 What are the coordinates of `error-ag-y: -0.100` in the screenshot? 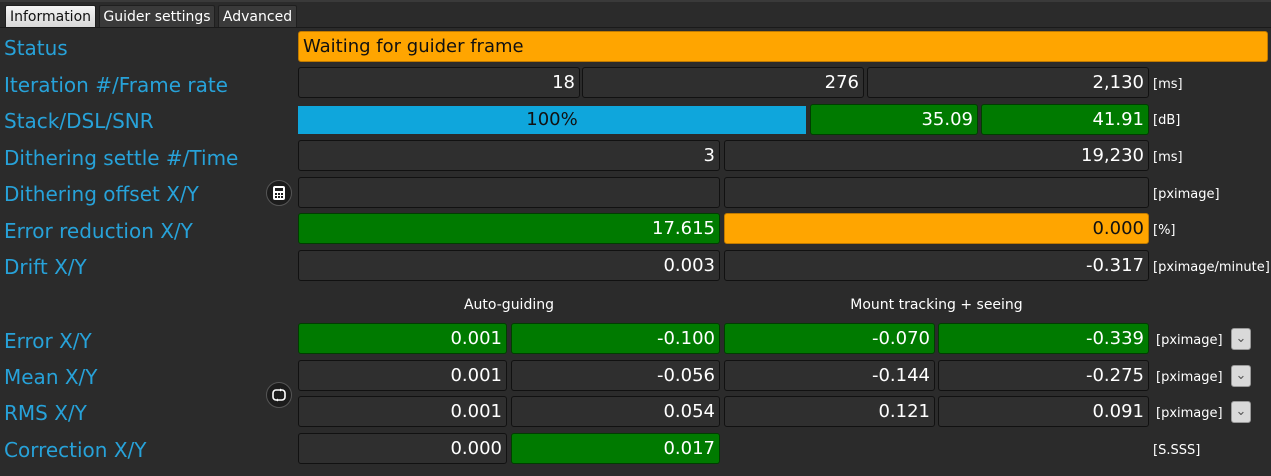 It's located at (615, 338).